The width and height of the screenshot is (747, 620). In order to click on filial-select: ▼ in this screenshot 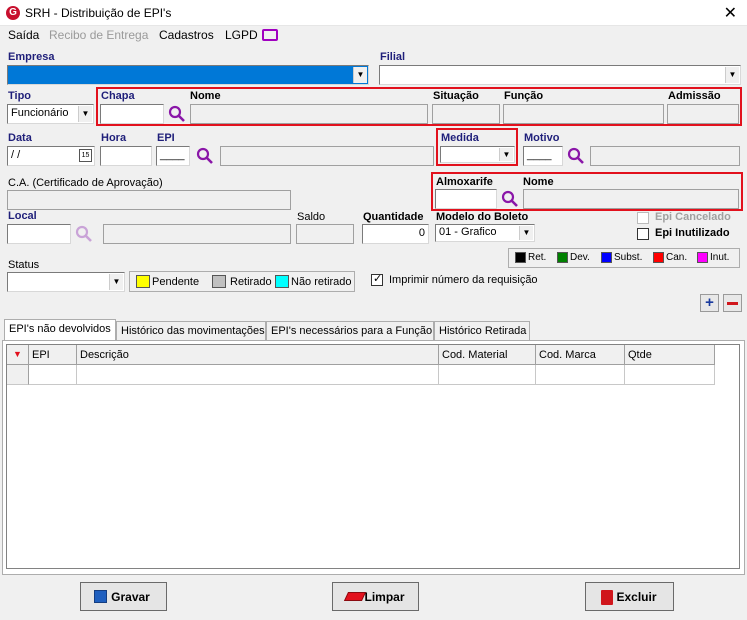, I will do `click(560, 75)`.